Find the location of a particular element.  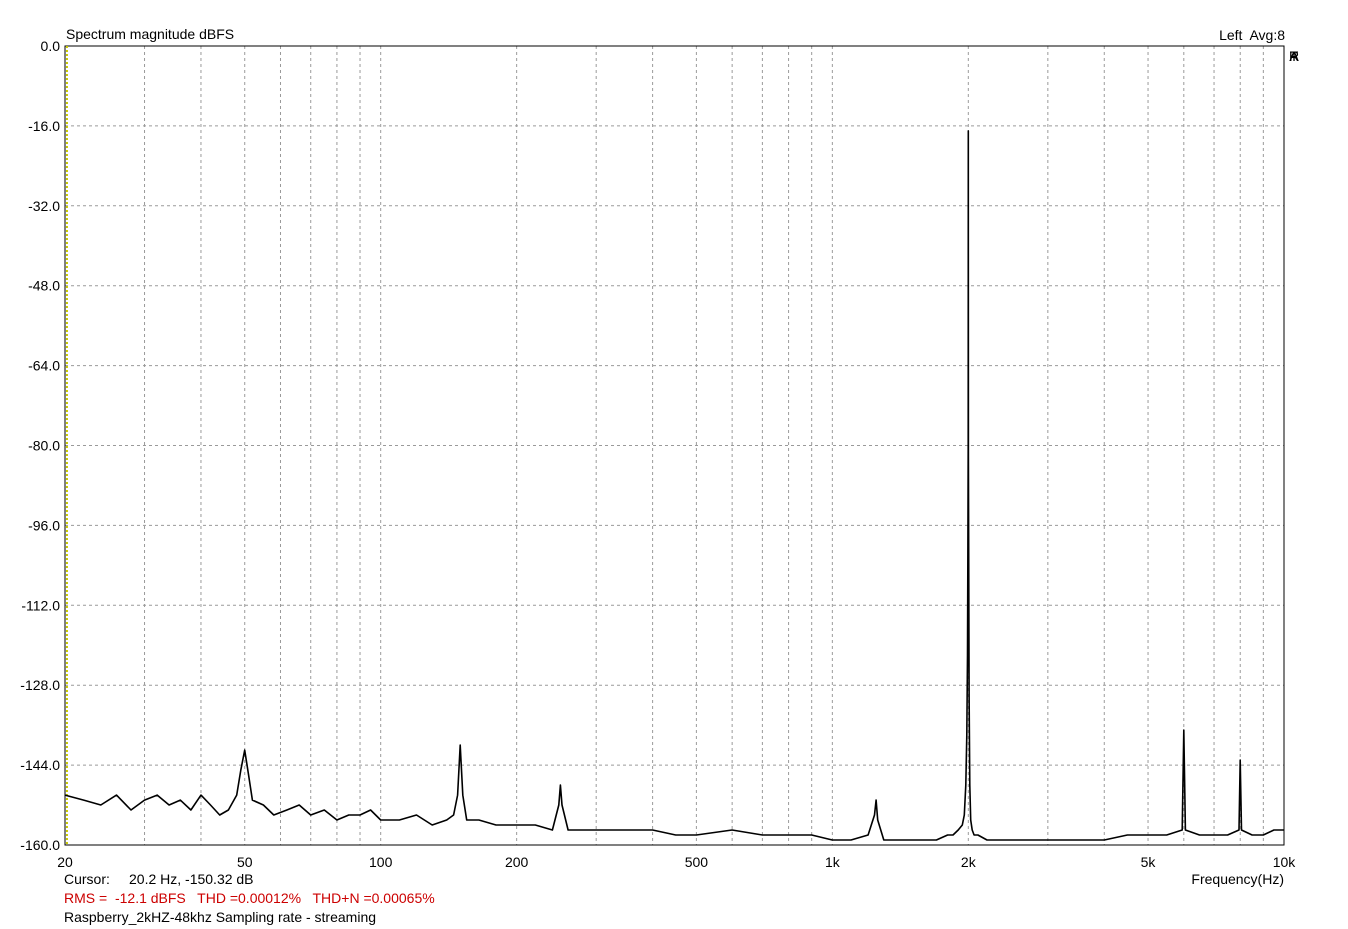

x-tick-label: 2k is located at coordinates (969, 862).